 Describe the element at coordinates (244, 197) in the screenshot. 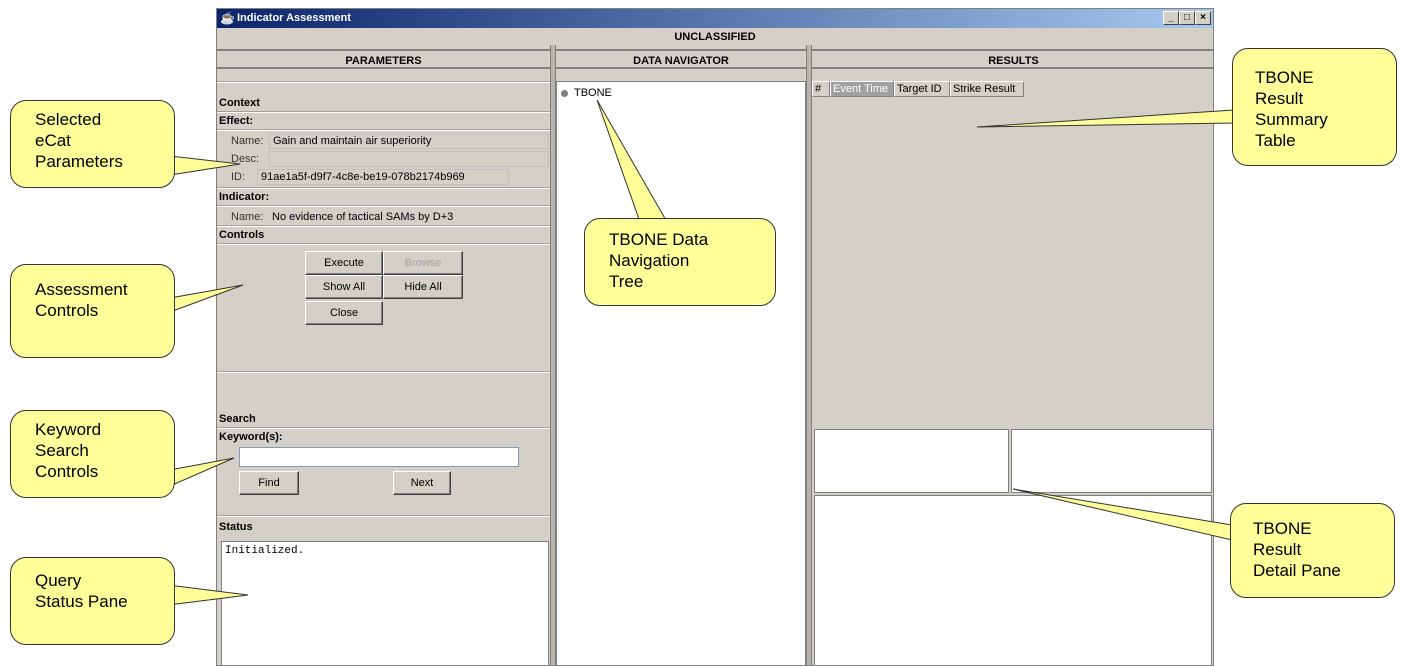

I see `indicator-label: Indicator:` at that location.